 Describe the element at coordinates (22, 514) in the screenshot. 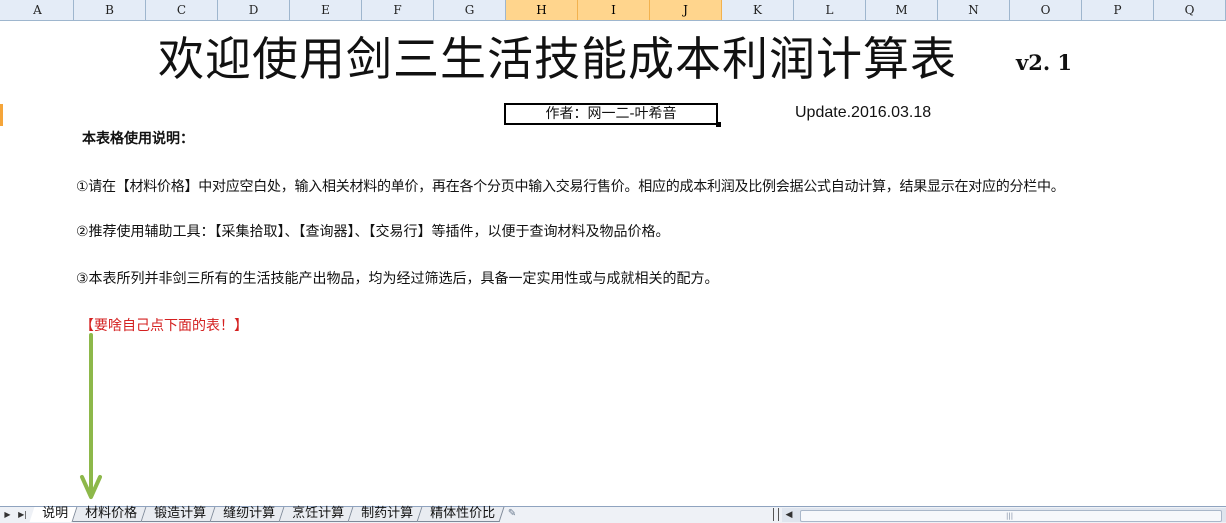

I see `nav-last-icon: ▶|` at that location.